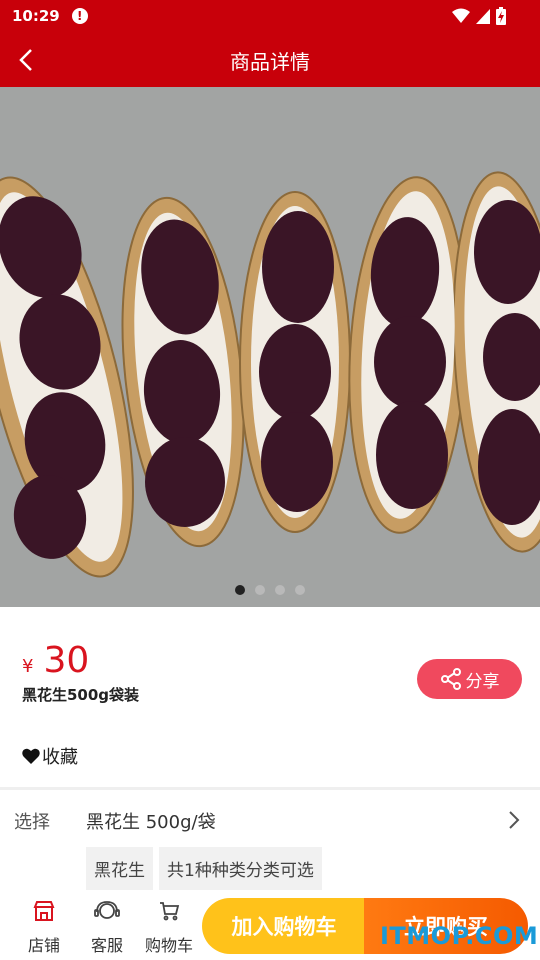  I want to click on signal-icon, so click(483, 16).